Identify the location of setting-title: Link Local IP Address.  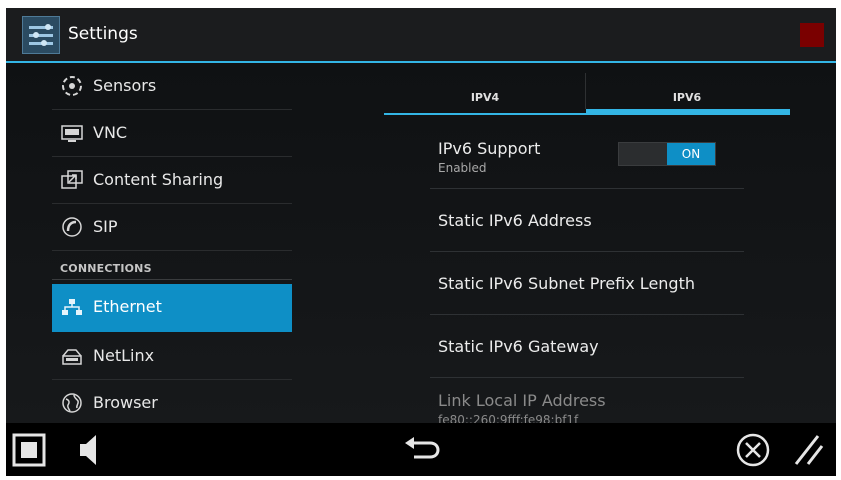
(522, 400).